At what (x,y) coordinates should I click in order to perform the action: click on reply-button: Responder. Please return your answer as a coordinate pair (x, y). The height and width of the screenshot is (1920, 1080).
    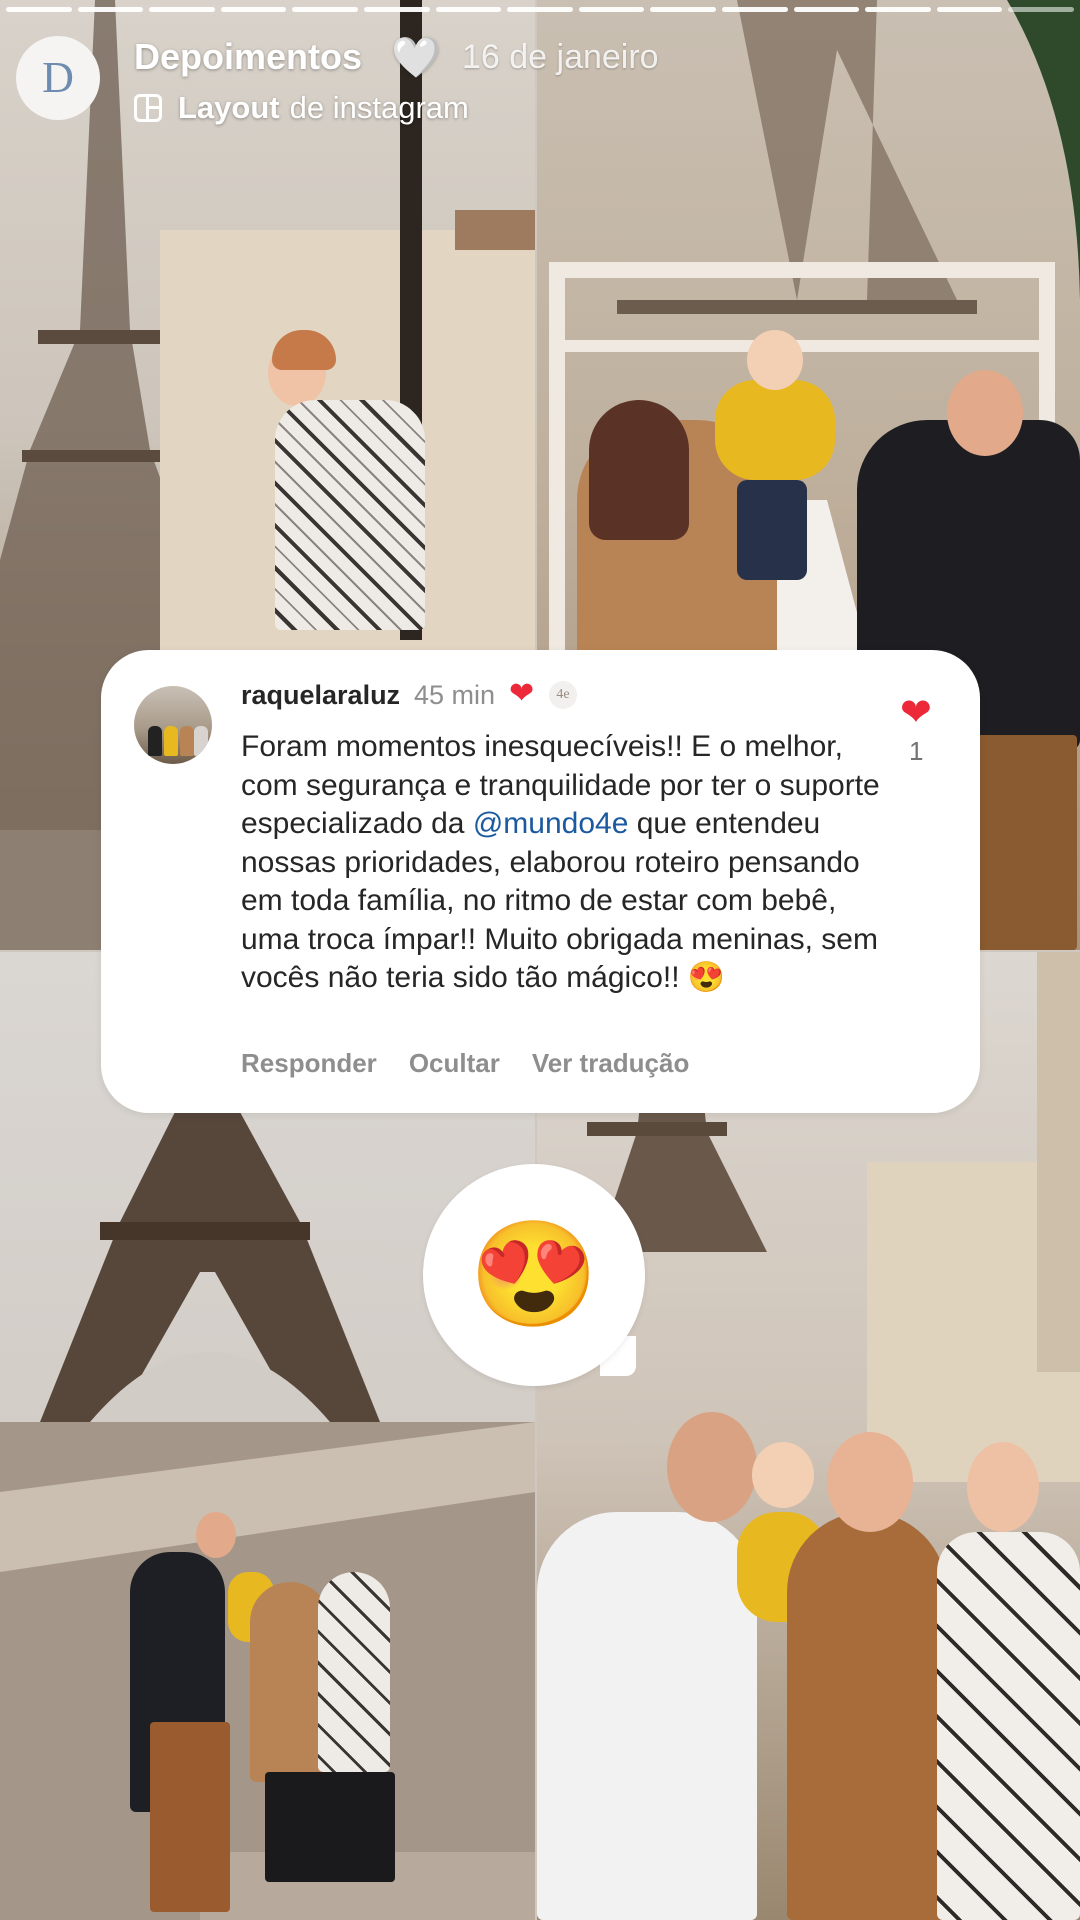
    Looking at the image, I should click on (309, 1063).